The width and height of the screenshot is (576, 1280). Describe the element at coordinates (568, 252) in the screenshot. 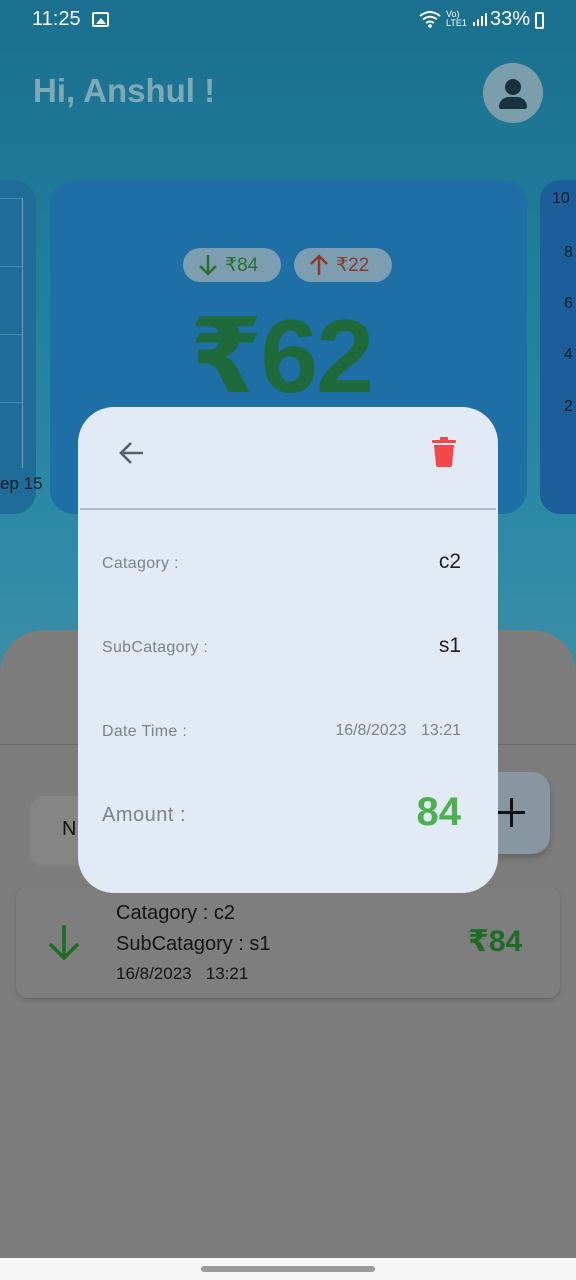

I see `y-axis-label: 8` at that location.